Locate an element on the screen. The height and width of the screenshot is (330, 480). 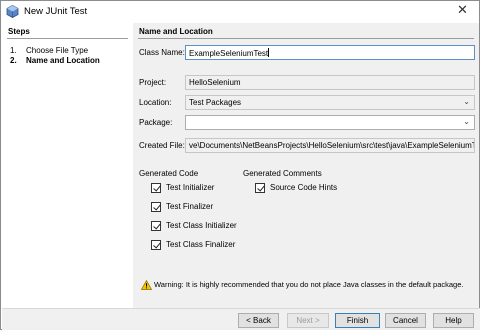
generated-comments-title: Generated Comments is located at coordinates (282, 173).